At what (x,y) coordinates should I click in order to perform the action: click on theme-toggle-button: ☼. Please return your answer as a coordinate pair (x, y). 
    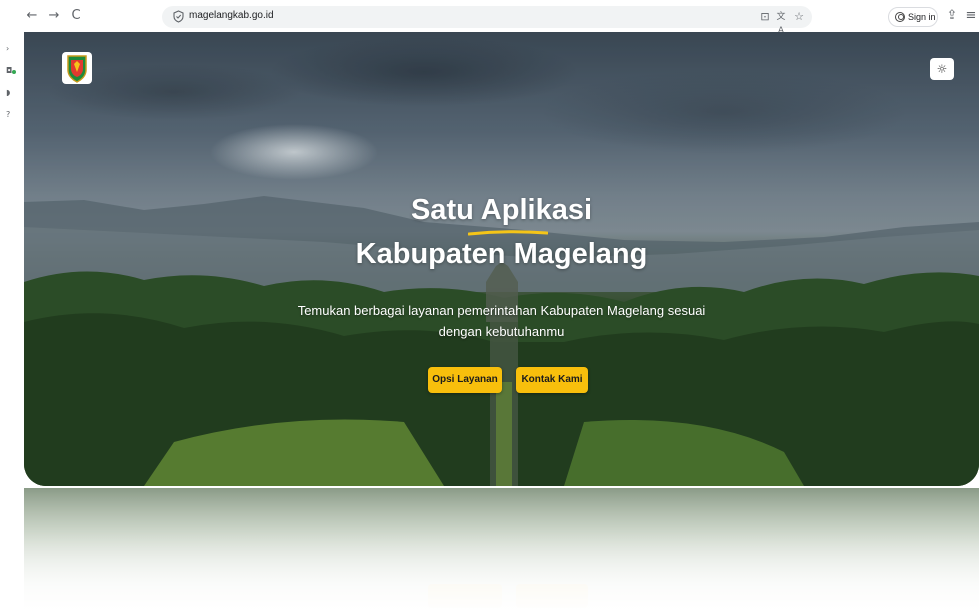
    Looking at the image, I should click on (942, 69).